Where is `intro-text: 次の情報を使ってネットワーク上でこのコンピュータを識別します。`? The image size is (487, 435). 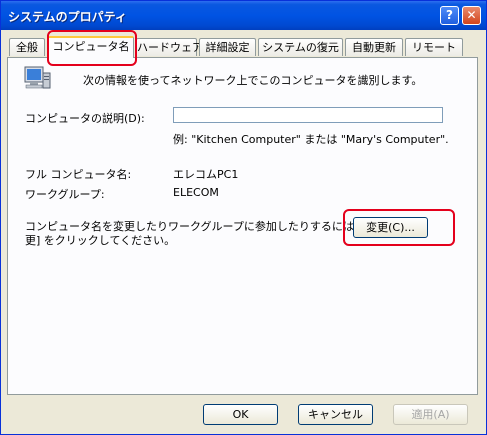 intro-text: 次の情報を使ってネットワーク上でこのコンピュータを識別します。 is located at coordinates (253, 80).